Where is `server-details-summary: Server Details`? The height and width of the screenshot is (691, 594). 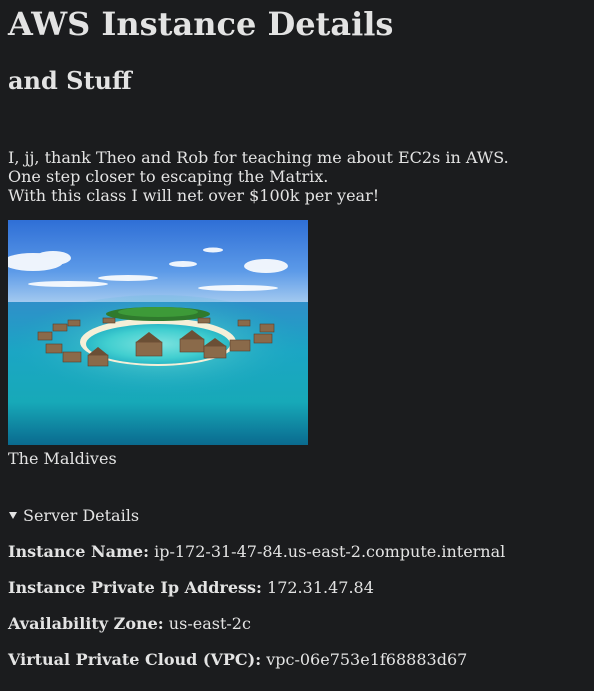
server-details-summary: Server Details is located at coordinates (297, 515).